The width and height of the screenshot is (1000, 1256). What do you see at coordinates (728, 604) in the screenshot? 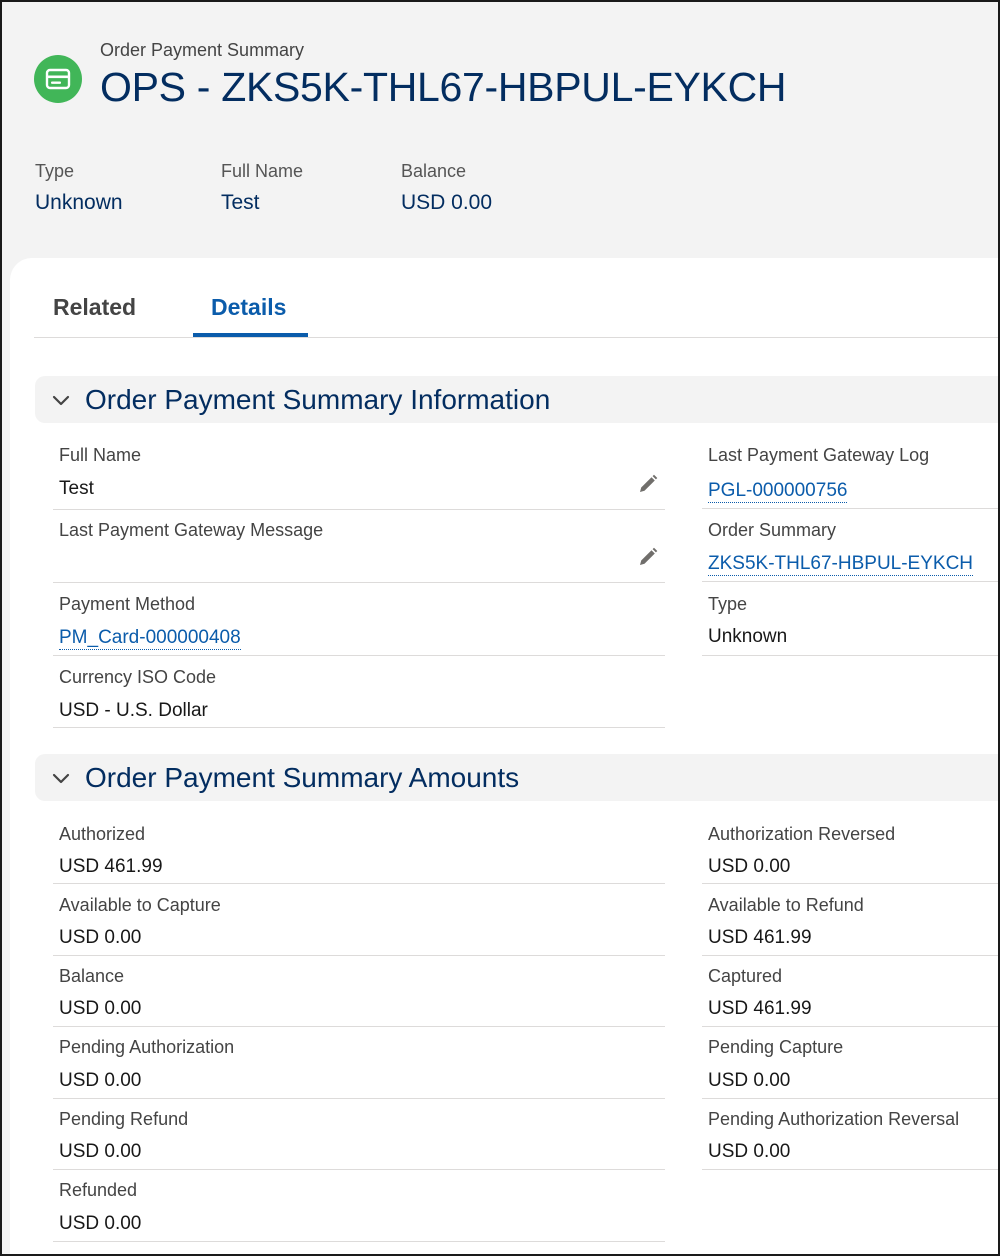
I see `field-label: Type` at bounding box center [728, 604].